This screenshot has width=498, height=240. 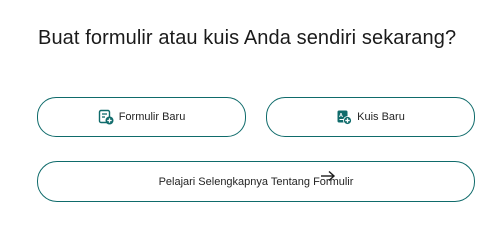 I want to click on svg-text: A, so click(x=341, y=116).